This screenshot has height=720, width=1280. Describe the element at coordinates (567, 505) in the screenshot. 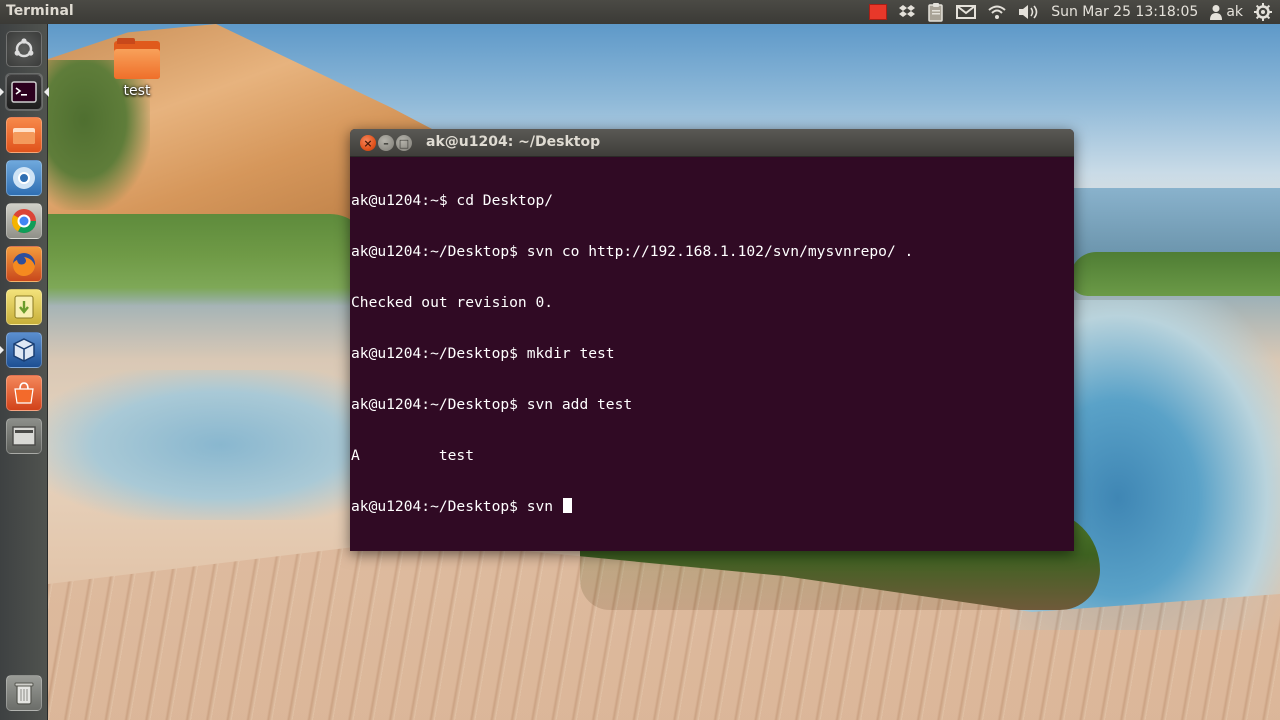

I see `text-cursor` at that location.